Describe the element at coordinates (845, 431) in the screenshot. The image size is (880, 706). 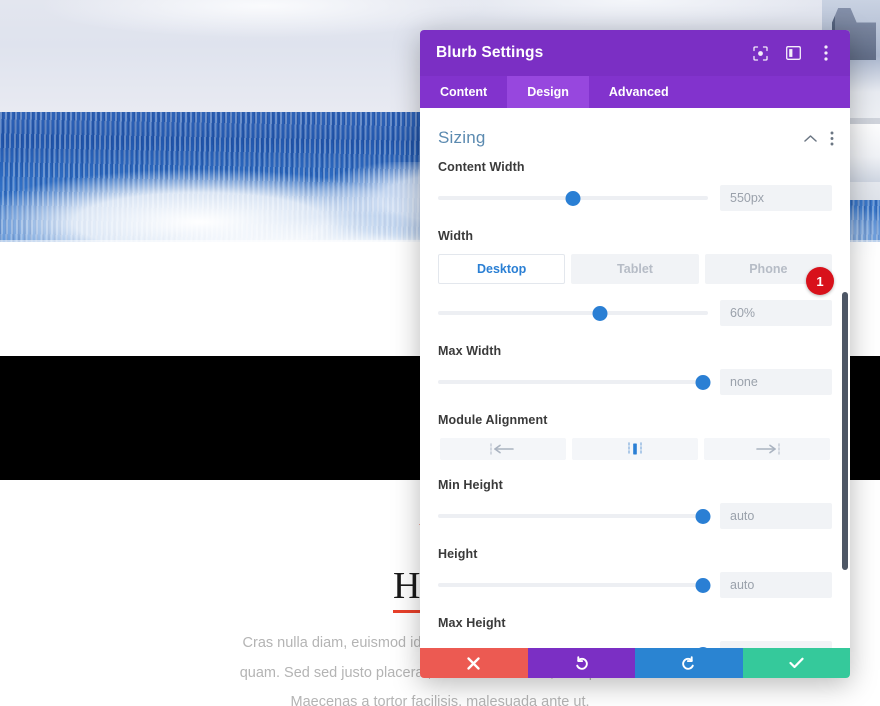
I see `modal-scrollbar-thumb` at that location.